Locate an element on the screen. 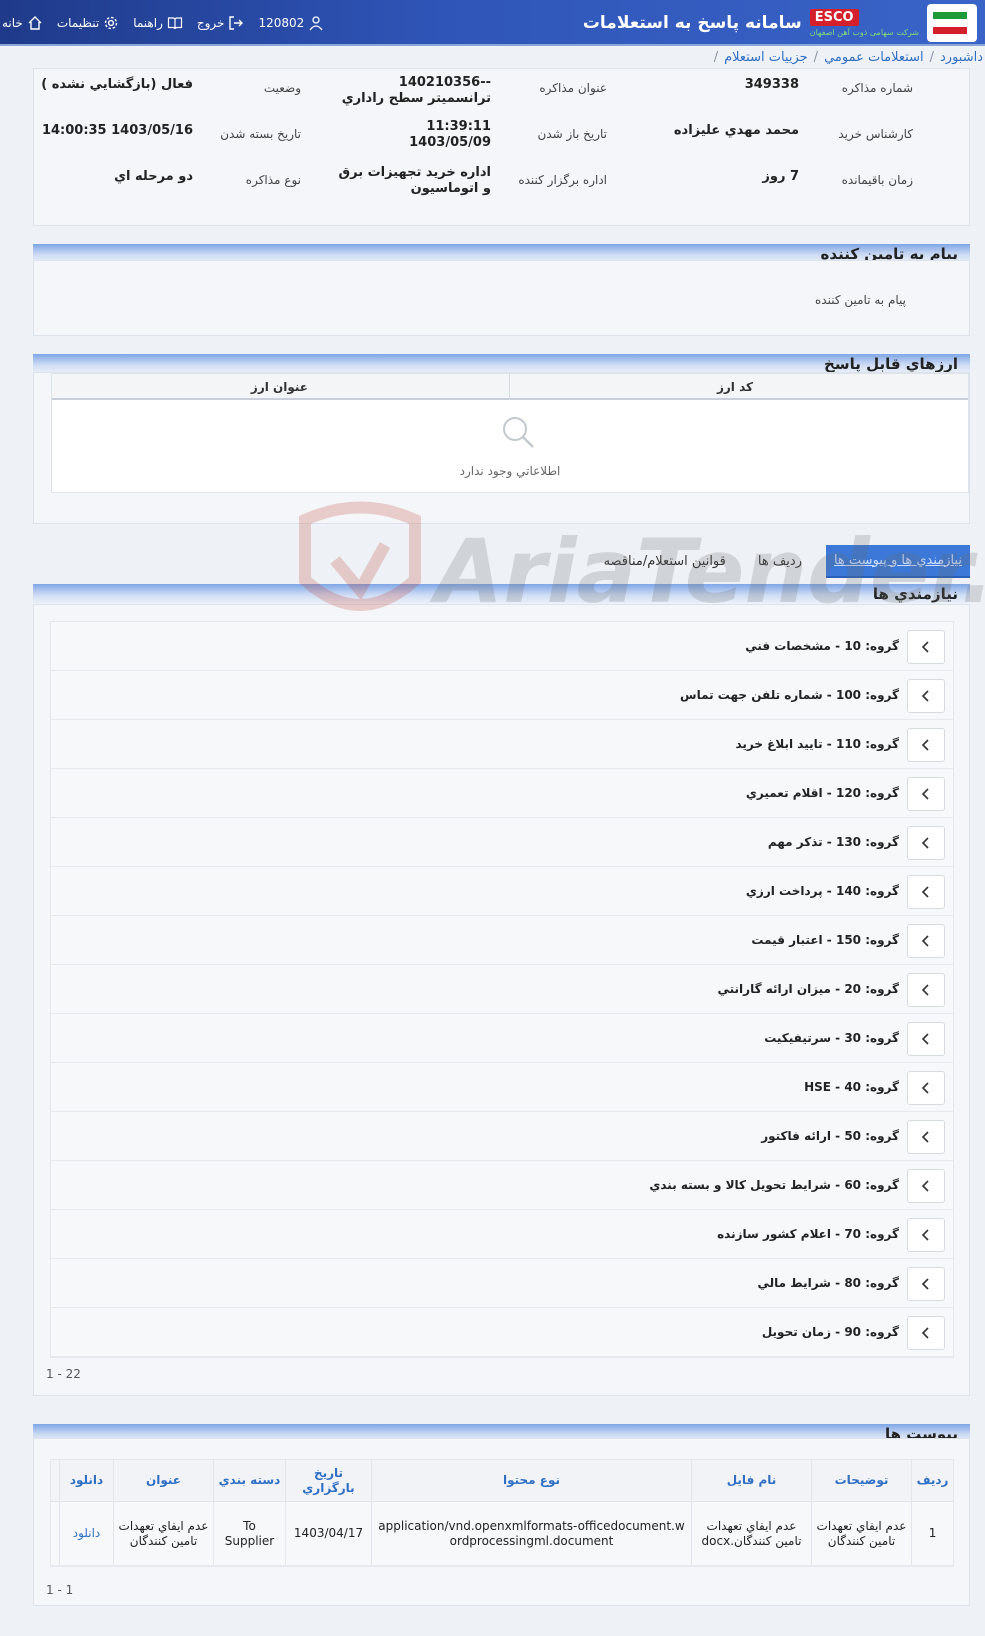 This screenshot has width=985, height=1636. list-item: گروه: 30 - سرتيفيکيت is located at coordinates (502, 1038).